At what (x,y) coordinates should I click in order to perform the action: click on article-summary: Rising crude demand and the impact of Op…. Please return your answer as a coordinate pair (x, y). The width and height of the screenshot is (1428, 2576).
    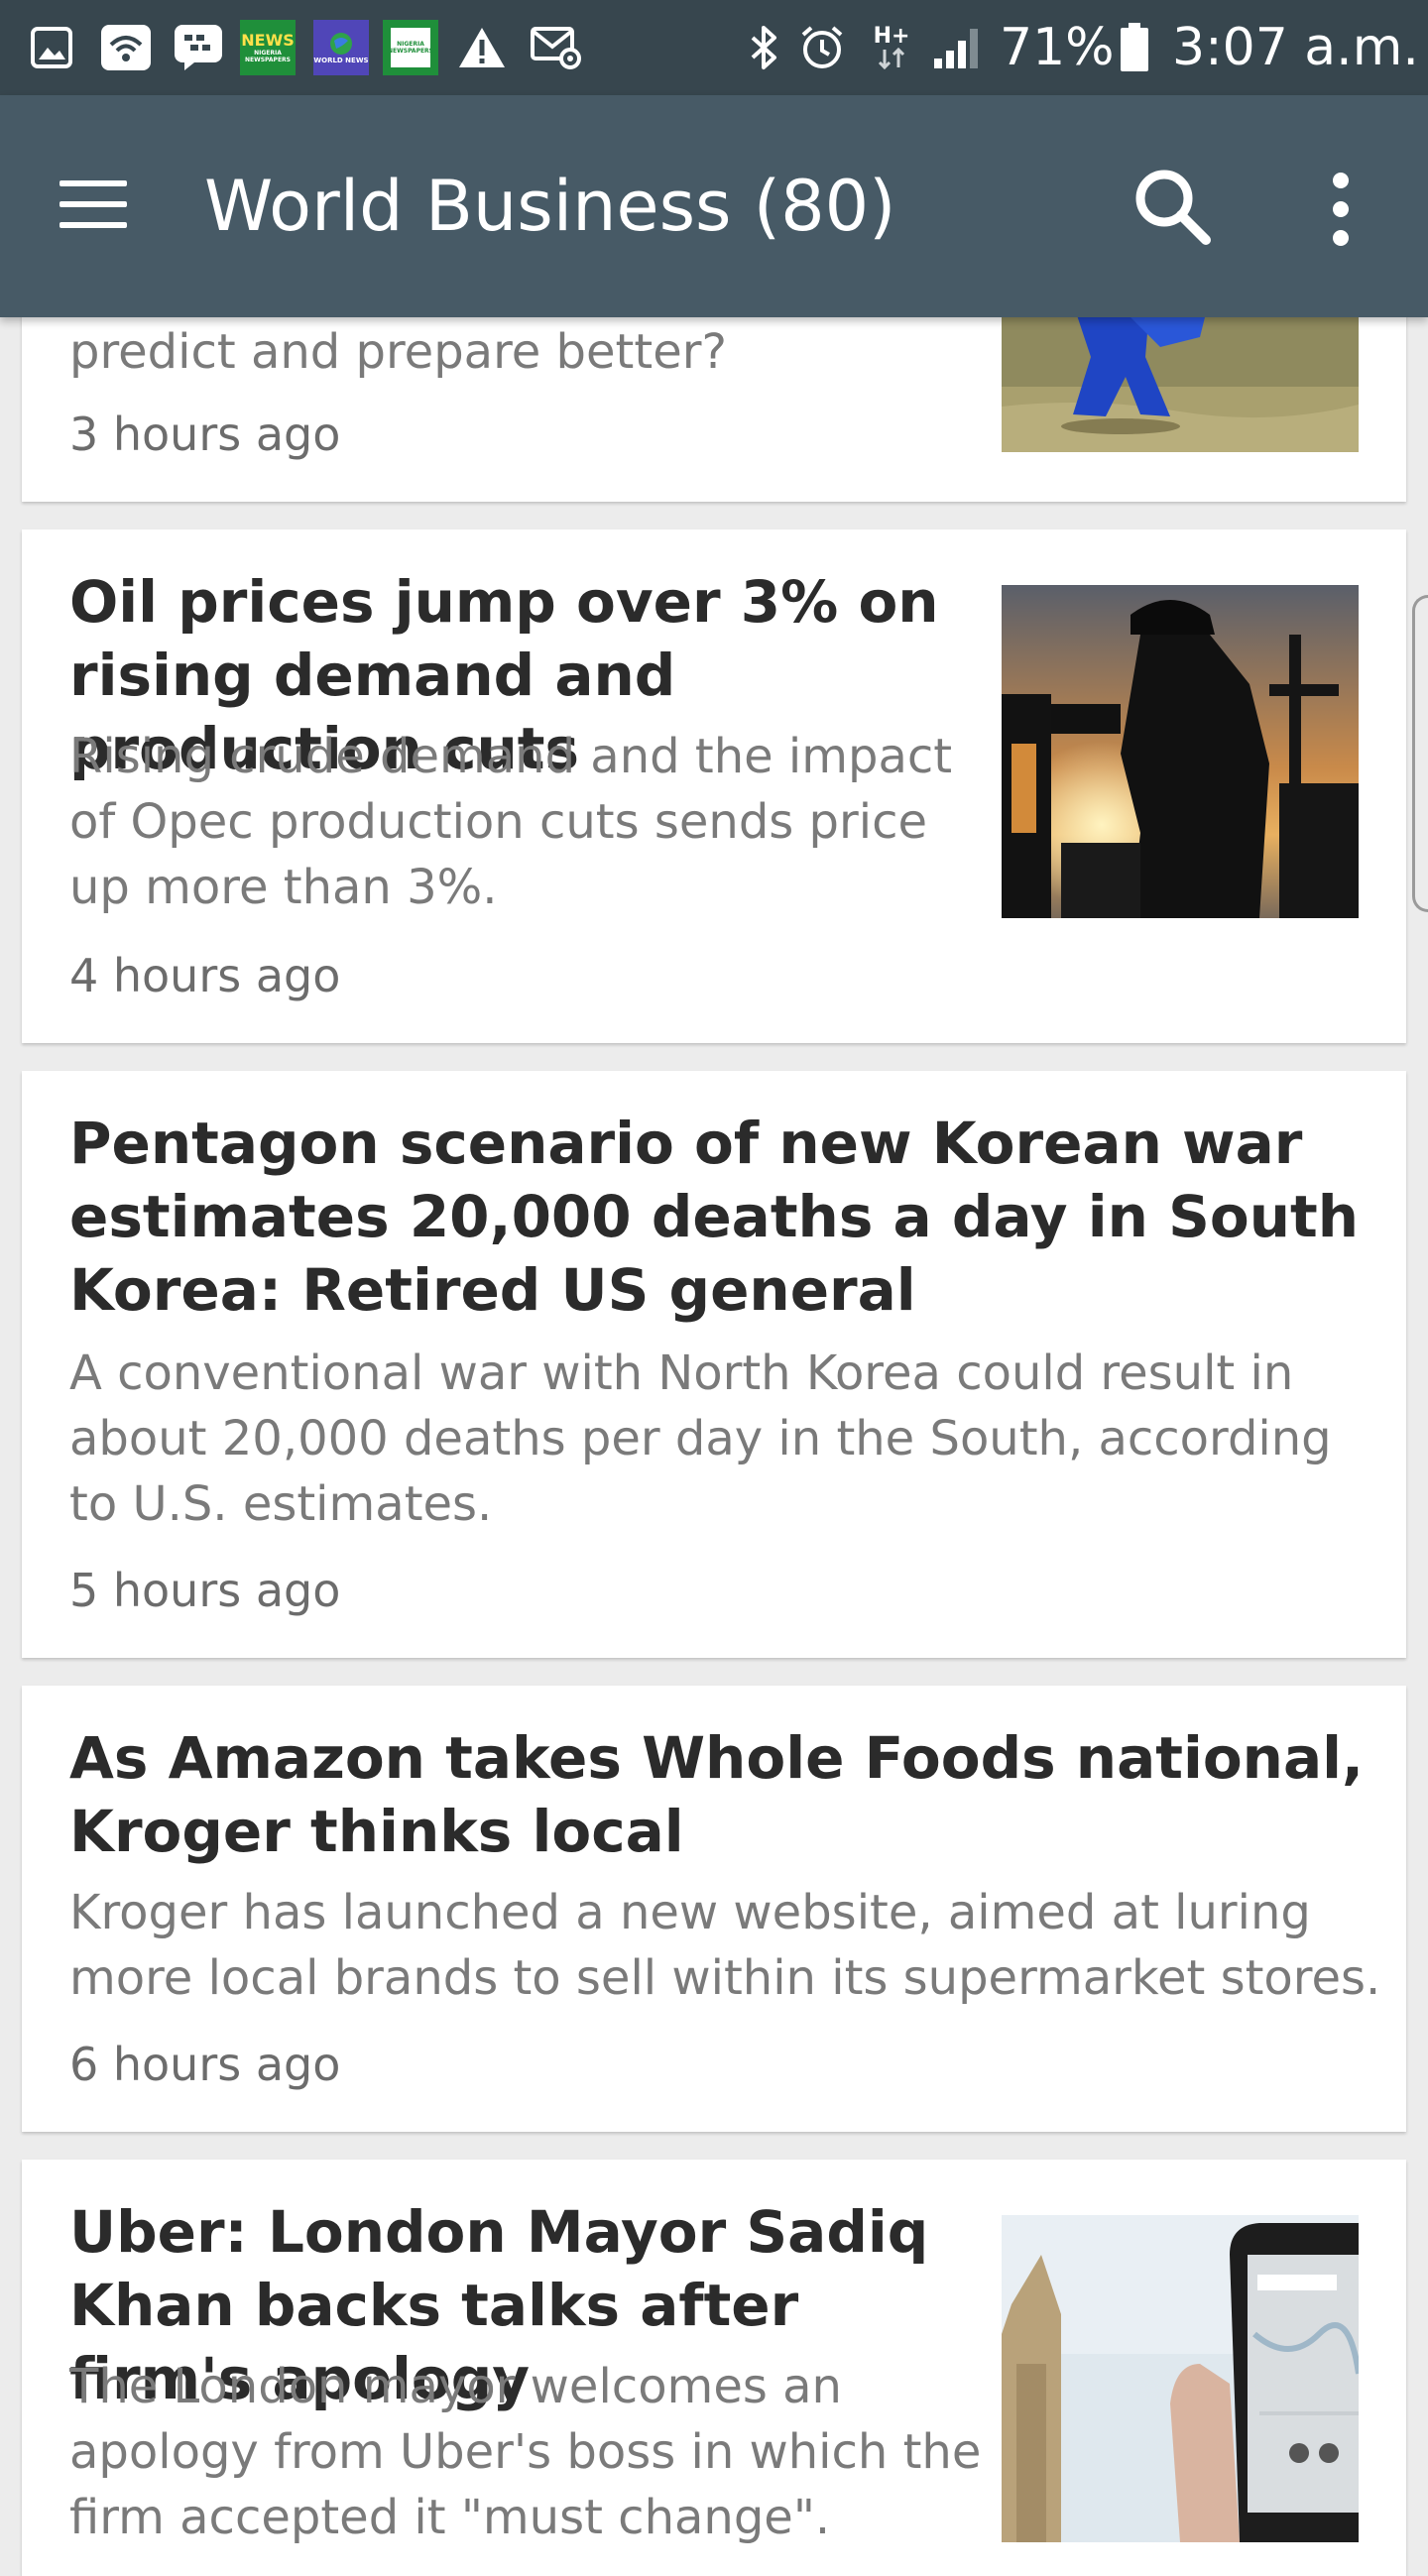
    Looking at the image, I should click on (511, 822).